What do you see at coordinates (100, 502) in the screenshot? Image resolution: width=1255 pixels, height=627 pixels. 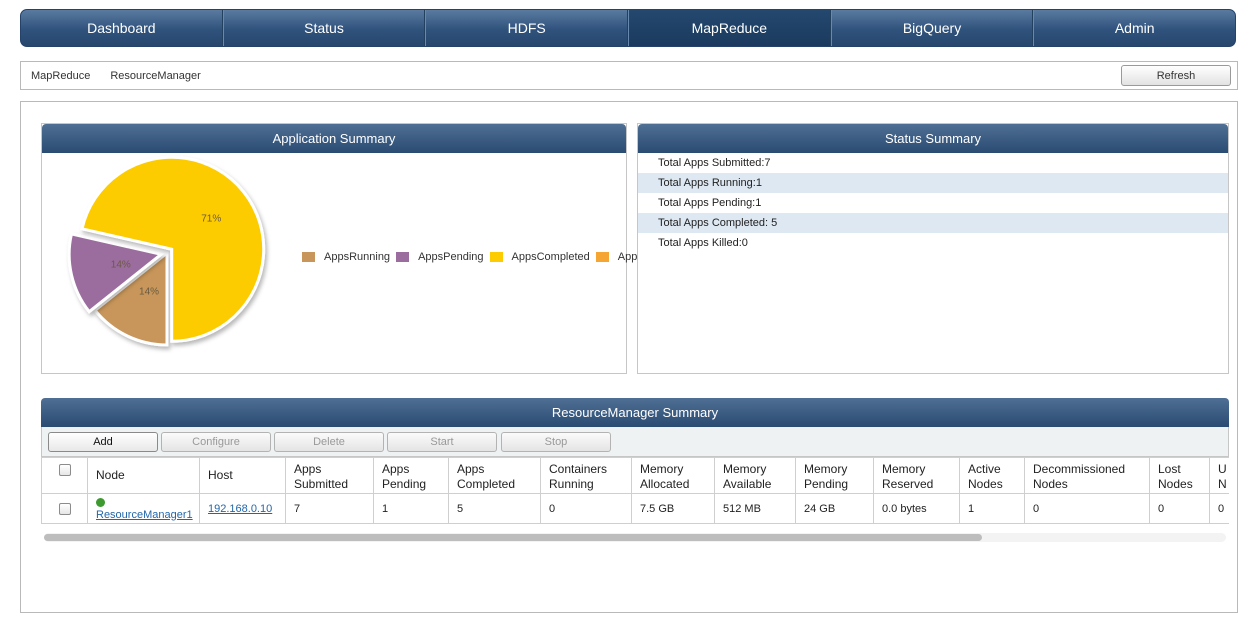 I see `status-ok-icon` at bounding box center [100, 502].